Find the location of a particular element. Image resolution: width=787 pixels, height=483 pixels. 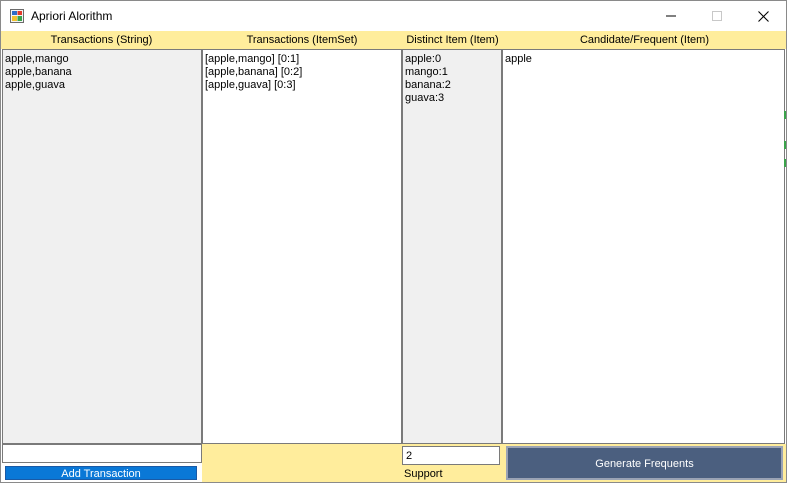

maximize-icon is located at coordinates (717, 16).